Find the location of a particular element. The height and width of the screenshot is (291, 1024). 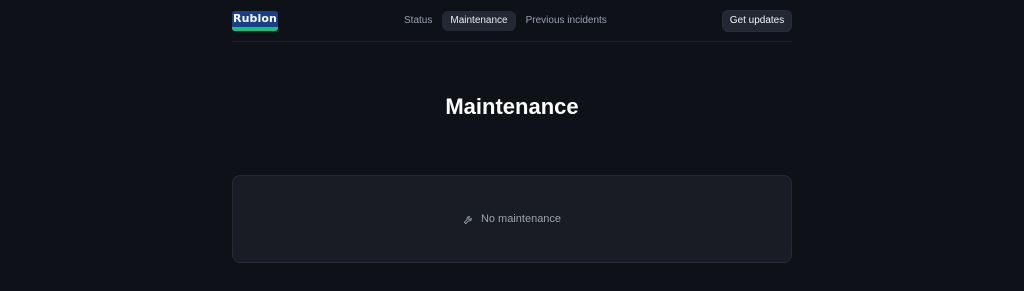

brand-logo-bar is located at coordinates (255, 29).